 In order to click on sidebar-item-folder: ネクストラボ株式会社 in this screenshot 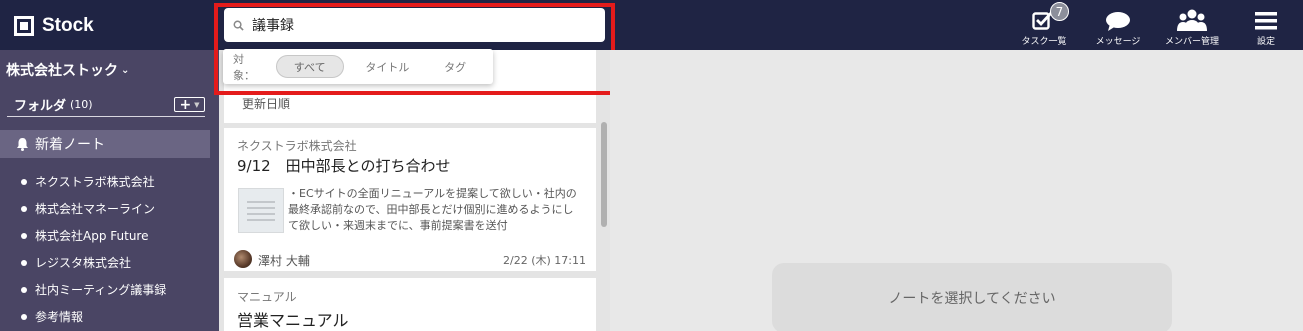, I will do `click(93, 181)`.